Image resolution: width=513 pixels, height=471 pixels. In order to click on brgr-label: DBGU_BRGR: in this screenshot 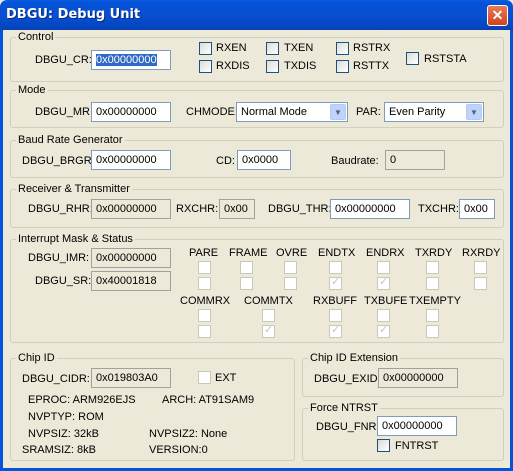, I will do `click(58, 161)`.